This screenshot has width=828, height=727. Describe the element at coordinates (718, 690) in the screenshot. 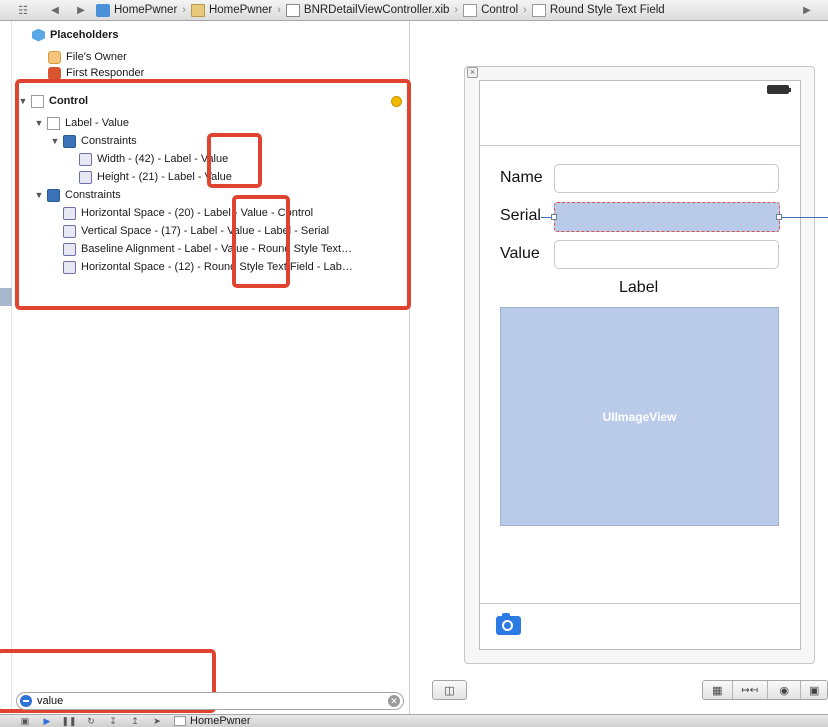

I see `align-icon: ▦` at that location.